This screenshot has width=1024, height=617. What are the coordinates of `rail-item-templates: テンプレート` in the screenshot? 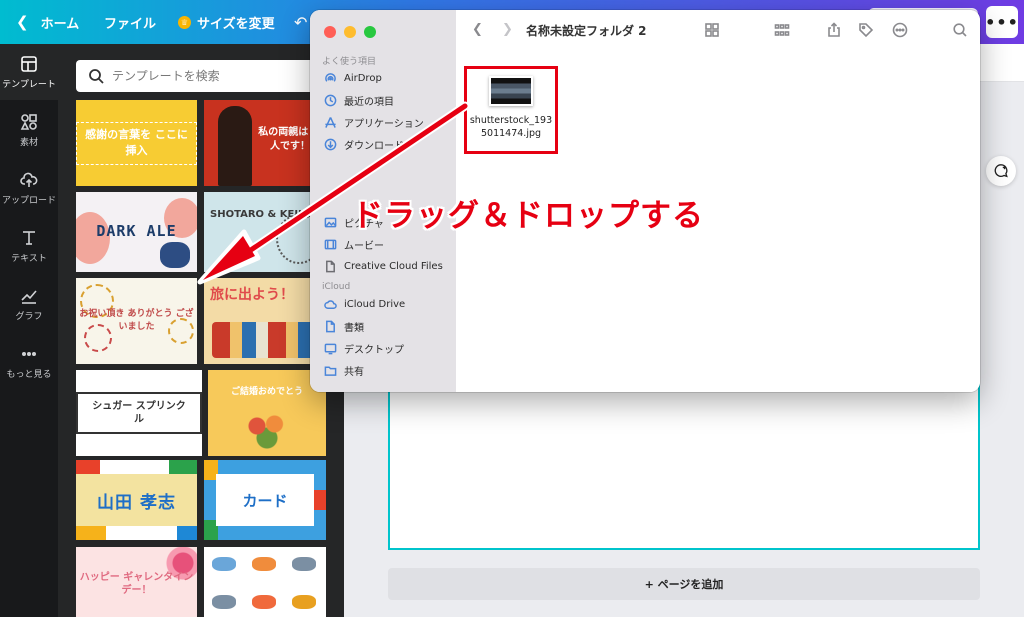 It's located at (29, 72).